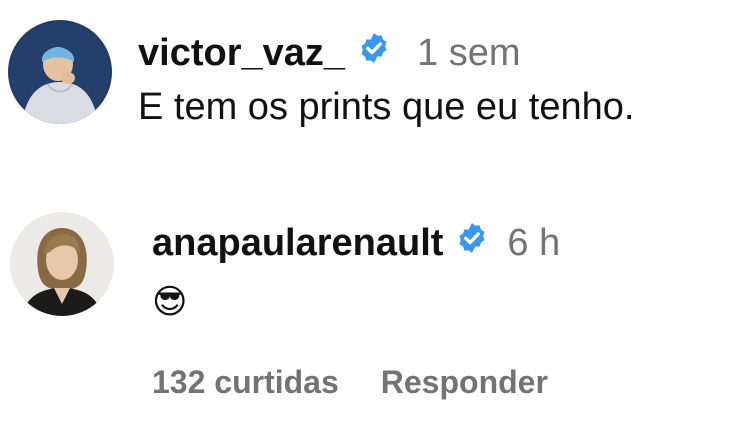  What do you see at coordinates (469, 52) in the screenshot?
I see `timestamp: 1 sem` at bounding box center [469, 52].